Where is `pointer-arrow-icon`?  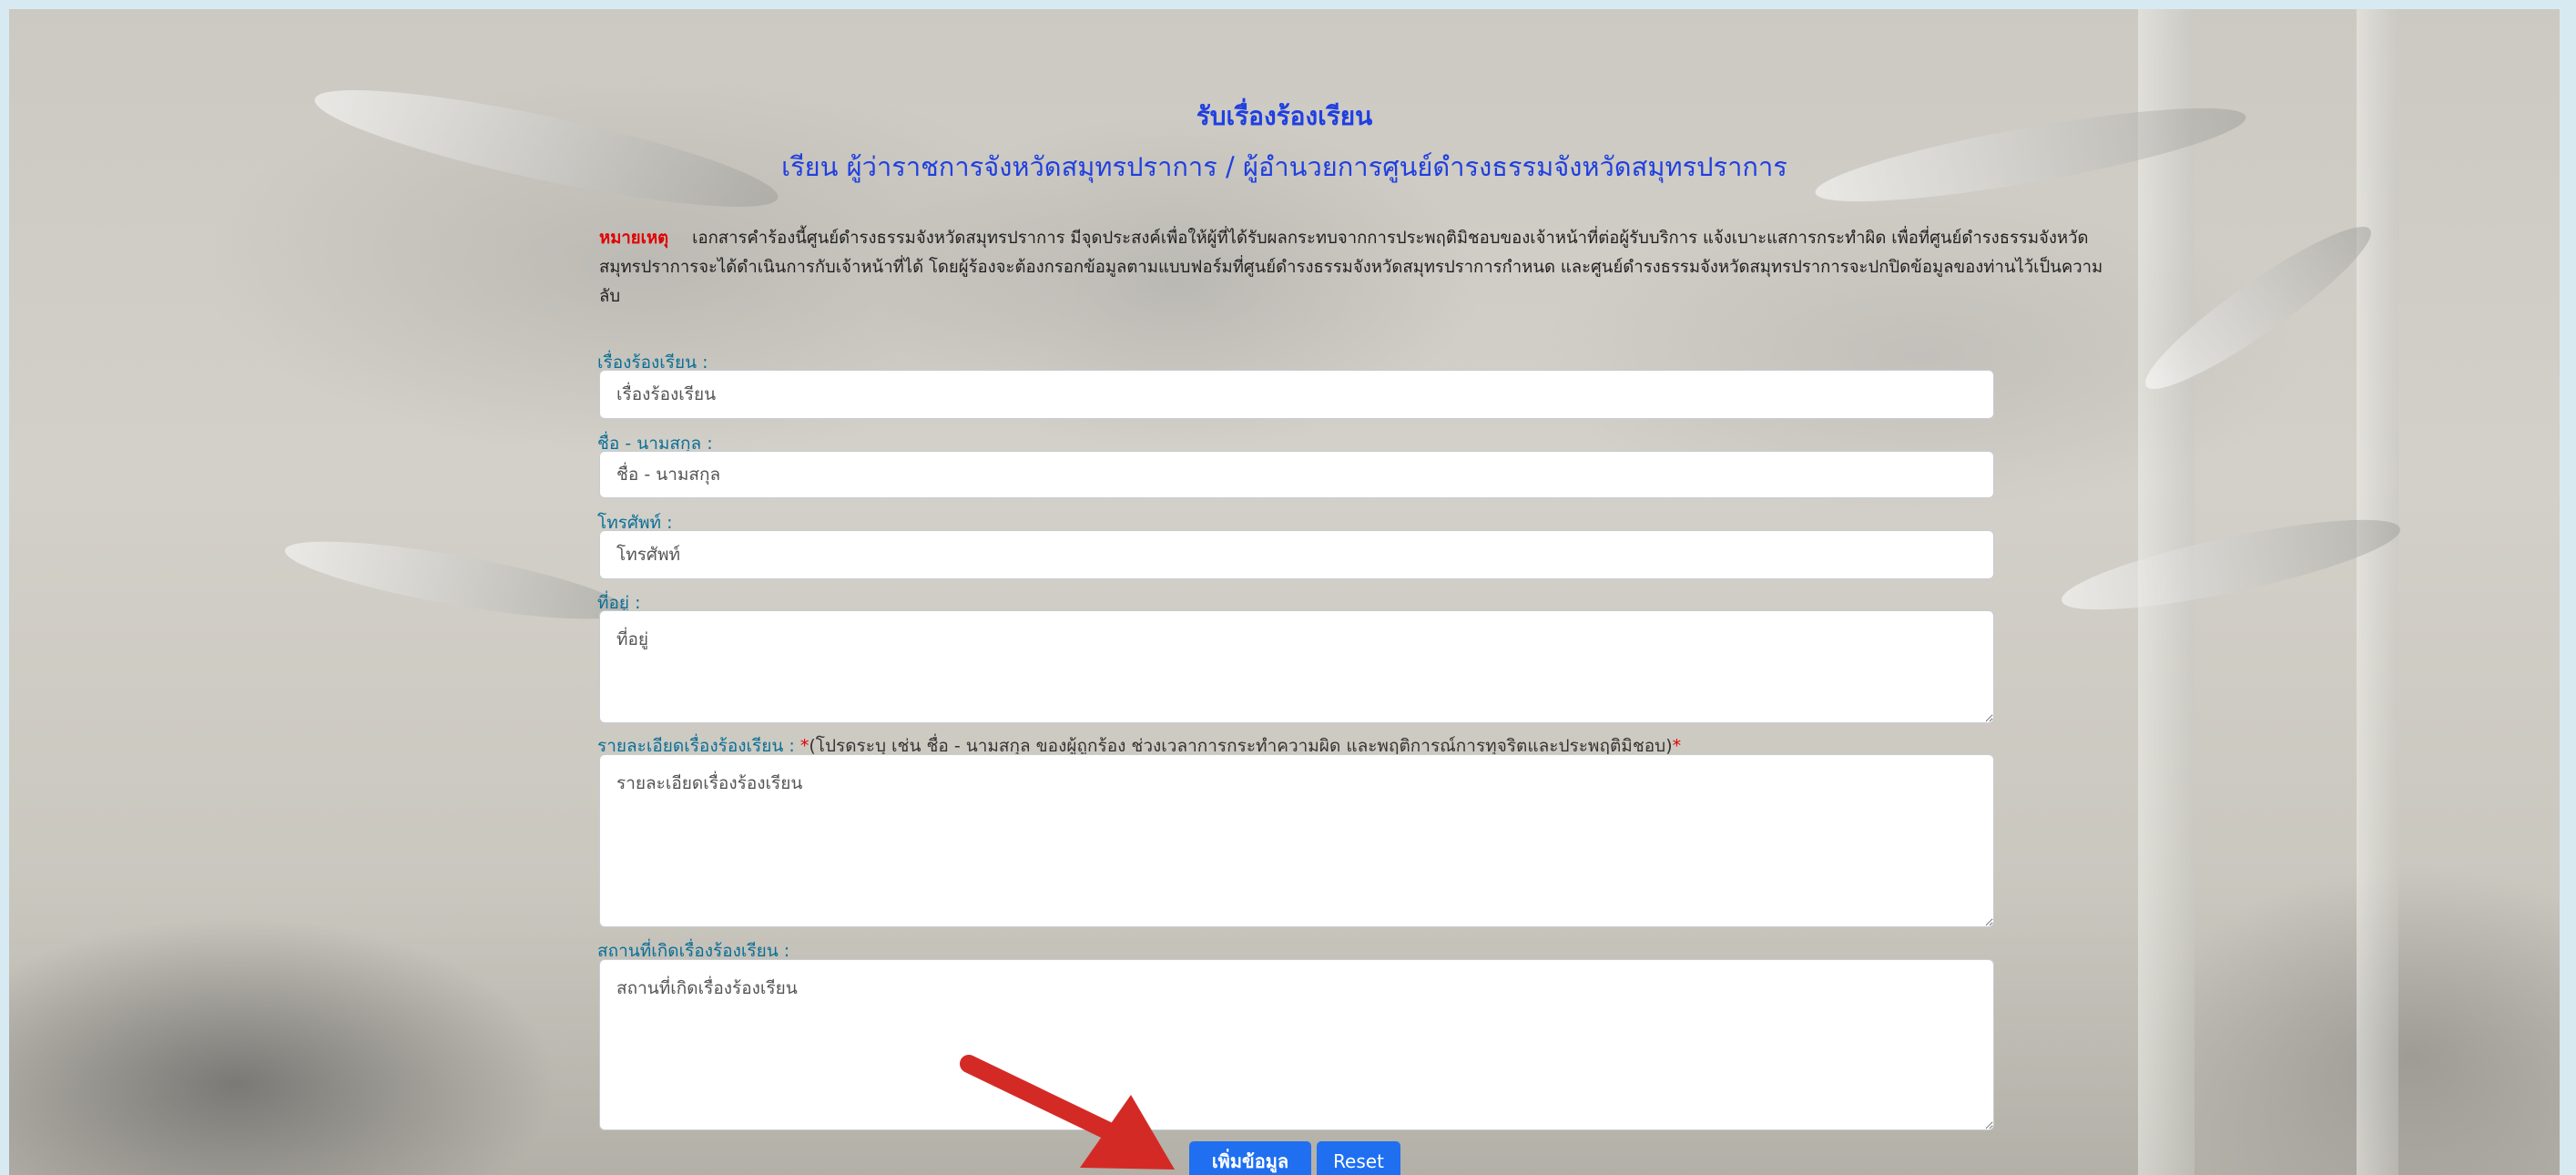 pointer-arrow-icon is located at coordinates (1067, 1112).